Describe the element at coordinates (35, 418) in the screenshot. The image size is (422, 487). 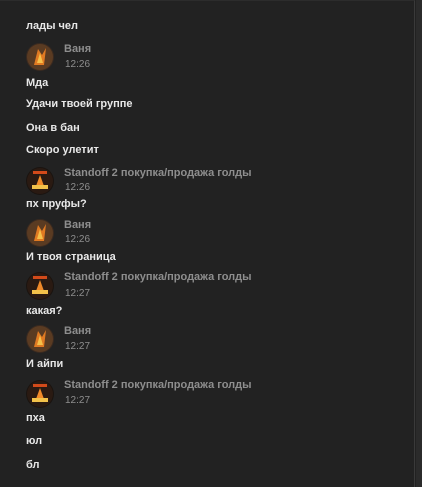
I see `message-text: пха` at that location.